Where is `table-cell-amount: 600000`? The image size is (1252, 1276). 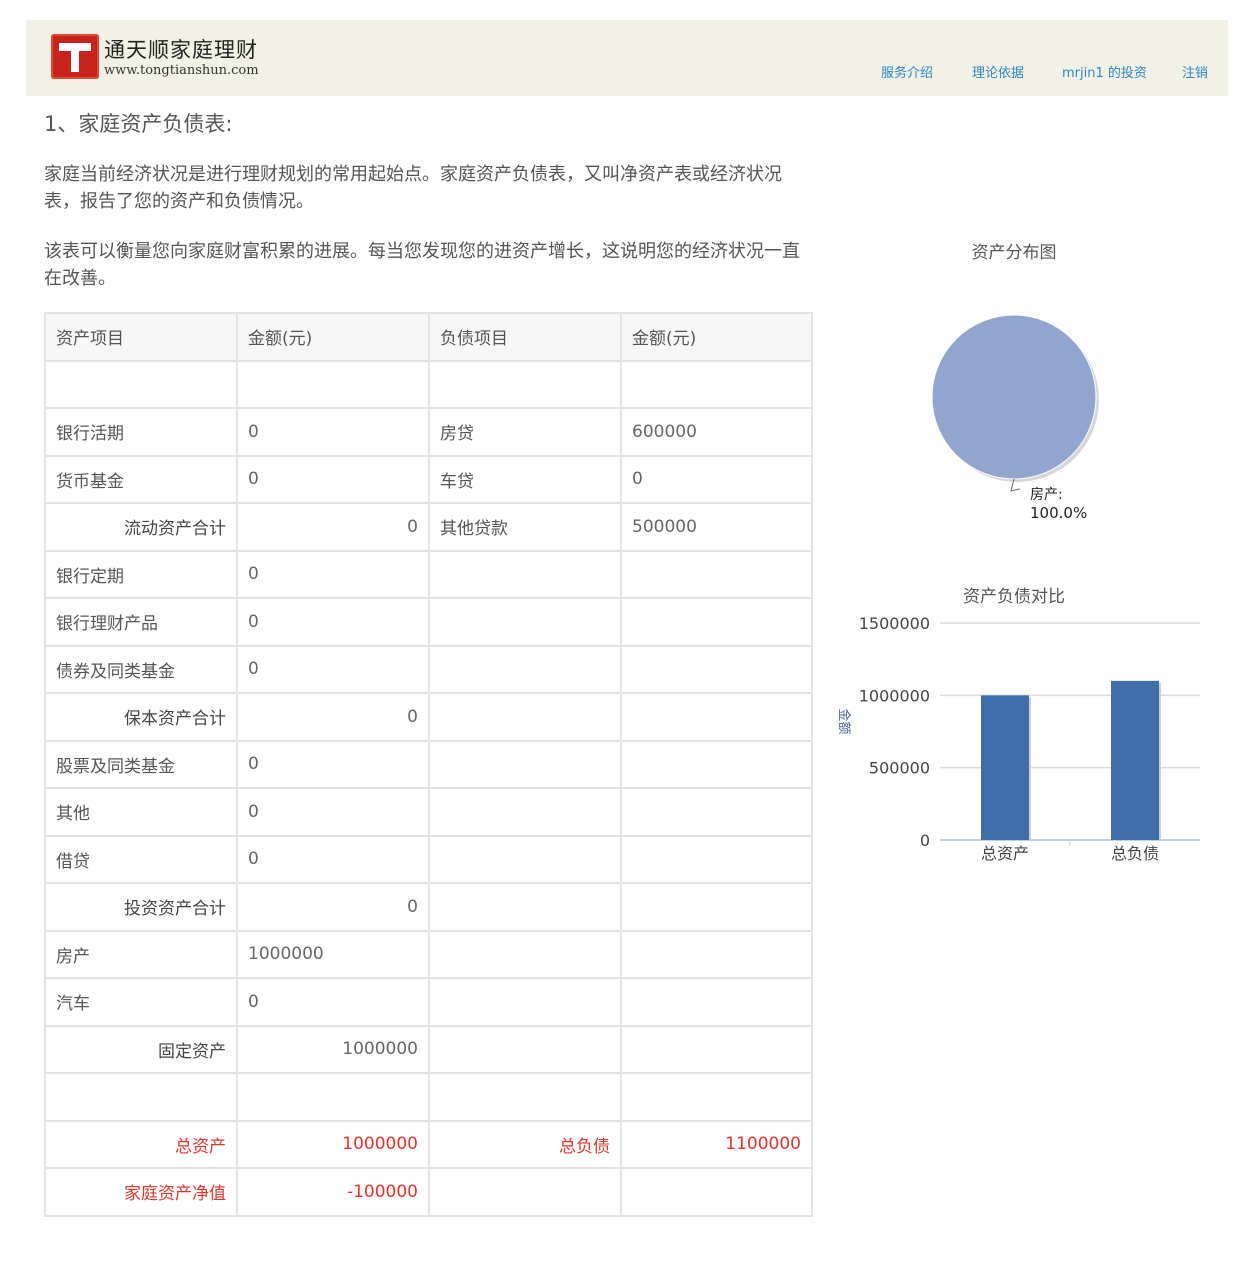
table-cell-amount: 600000 is located at coordinates (716, 432).